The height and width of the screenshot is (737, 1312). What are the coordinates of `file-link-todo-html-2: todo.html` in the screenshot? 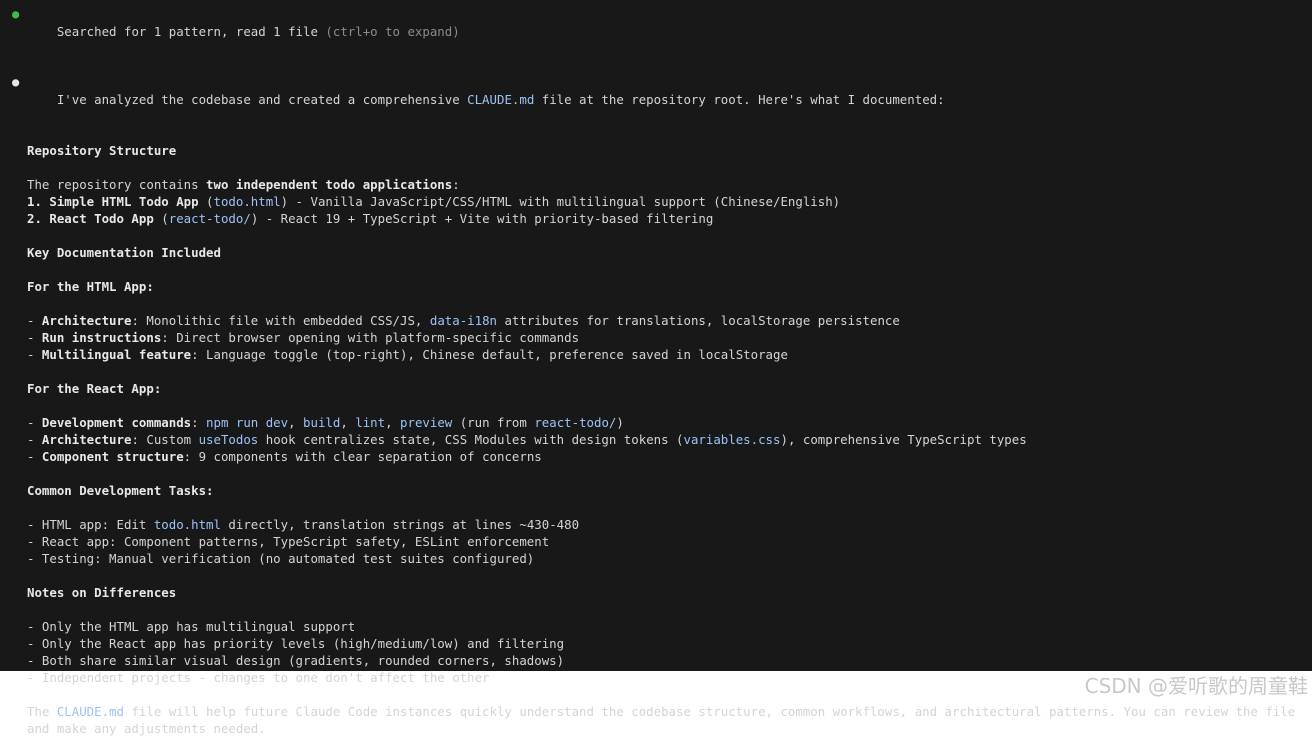 It's located at (187, 524).